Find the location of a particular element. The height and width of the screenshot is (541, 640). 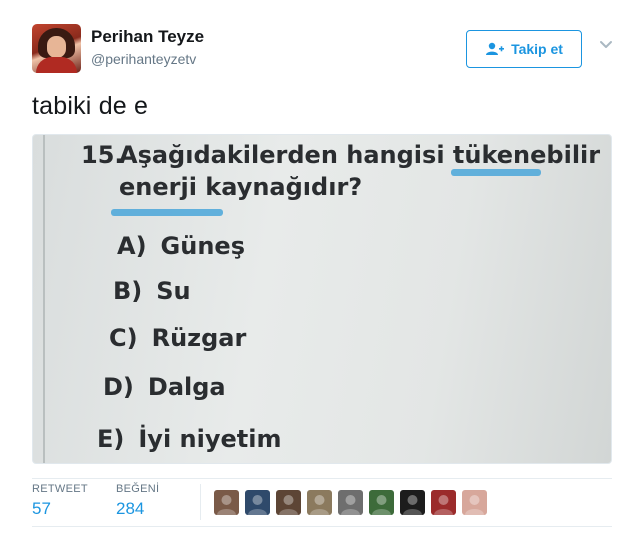

option-letter: E) is located at coordinates (111, 439).